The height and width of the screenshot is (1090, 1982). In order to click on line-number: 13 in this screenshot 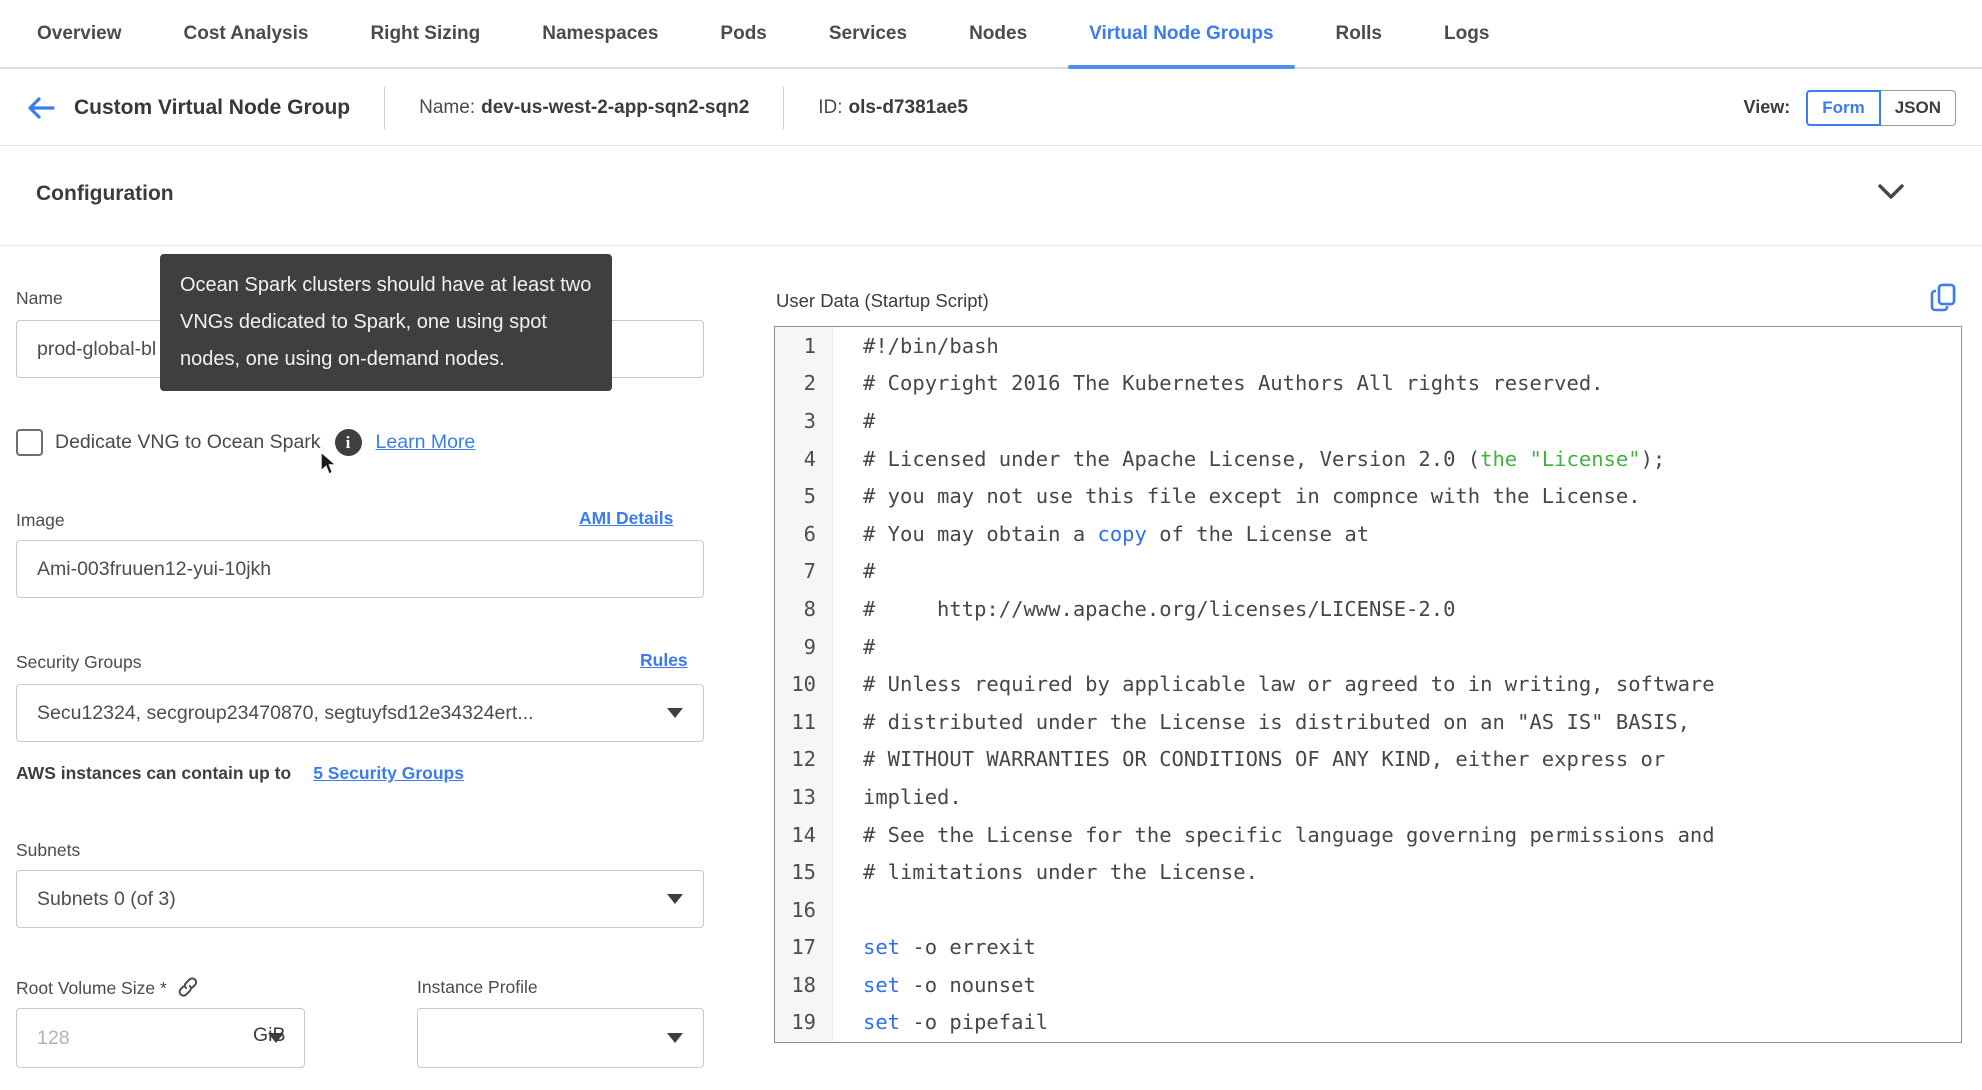, I will do `click(804, 797)`.